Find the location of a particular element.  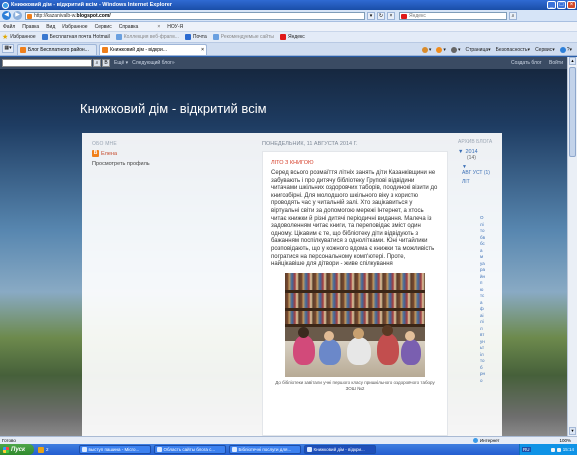

star-icon: ★ is located at coordinates (5, 37).